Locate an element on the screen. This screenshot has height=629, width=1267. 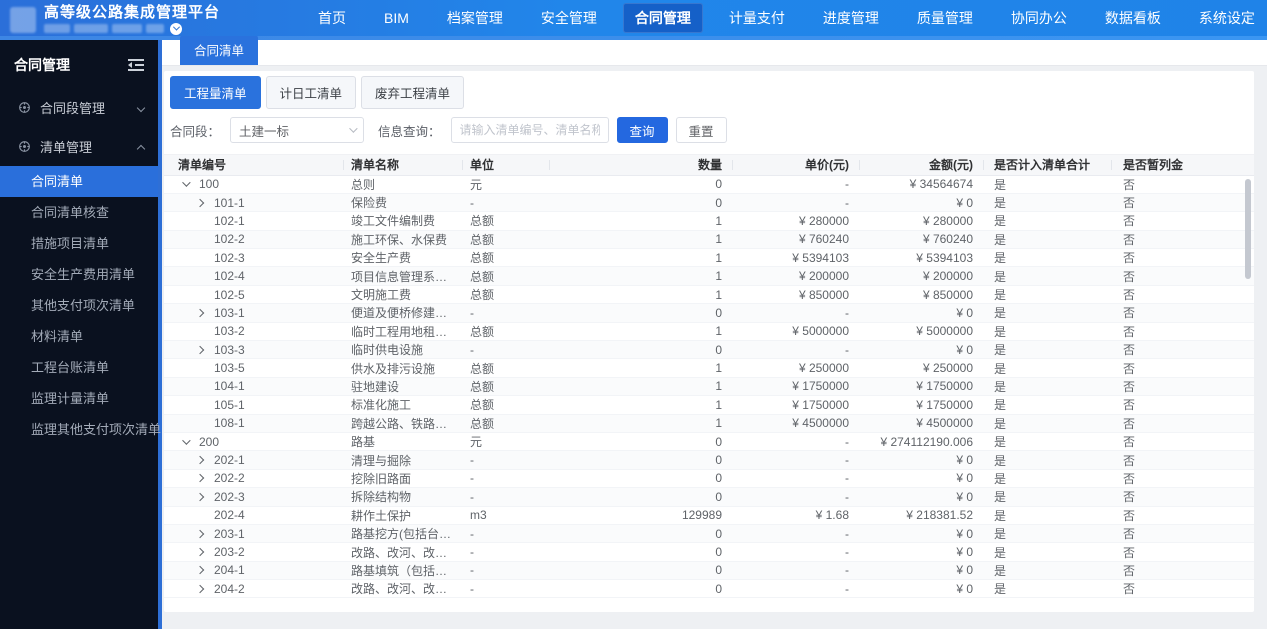
nav-item: 数据看板 is located at coordinates (1133, 18).